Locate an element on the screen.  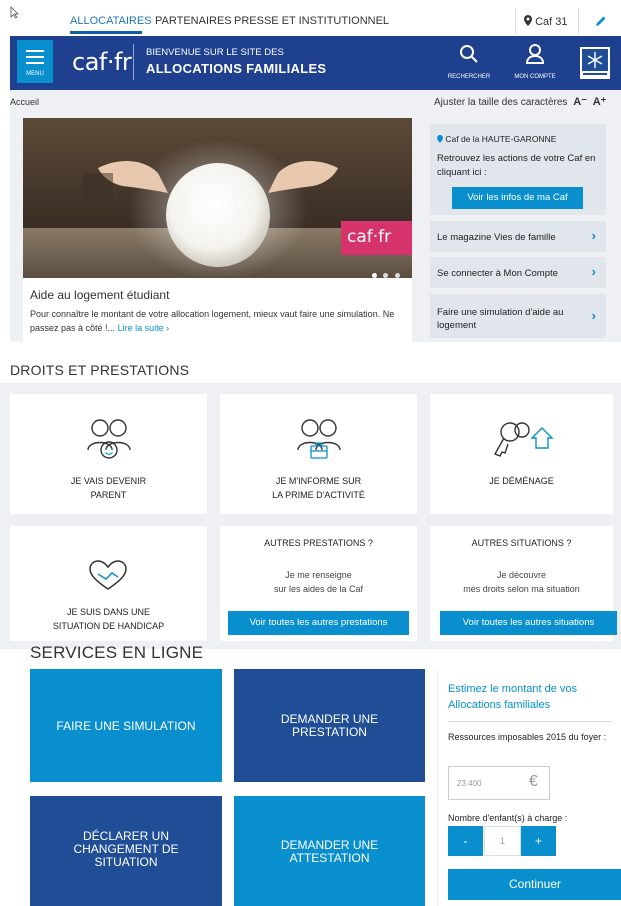
caf-name: Caf de la HAUTE-GARONNE is located at coordinates (496, 139).